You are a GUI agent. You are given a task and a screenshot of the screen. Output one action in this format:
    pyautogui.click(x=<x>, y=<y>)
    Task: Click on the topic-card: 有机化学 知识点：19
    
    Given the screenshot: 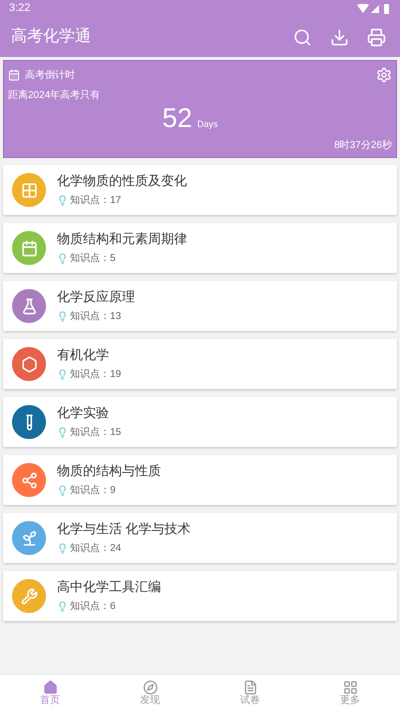 What is the action you would take?
    pyautogui.click(x=200, y=364)
    